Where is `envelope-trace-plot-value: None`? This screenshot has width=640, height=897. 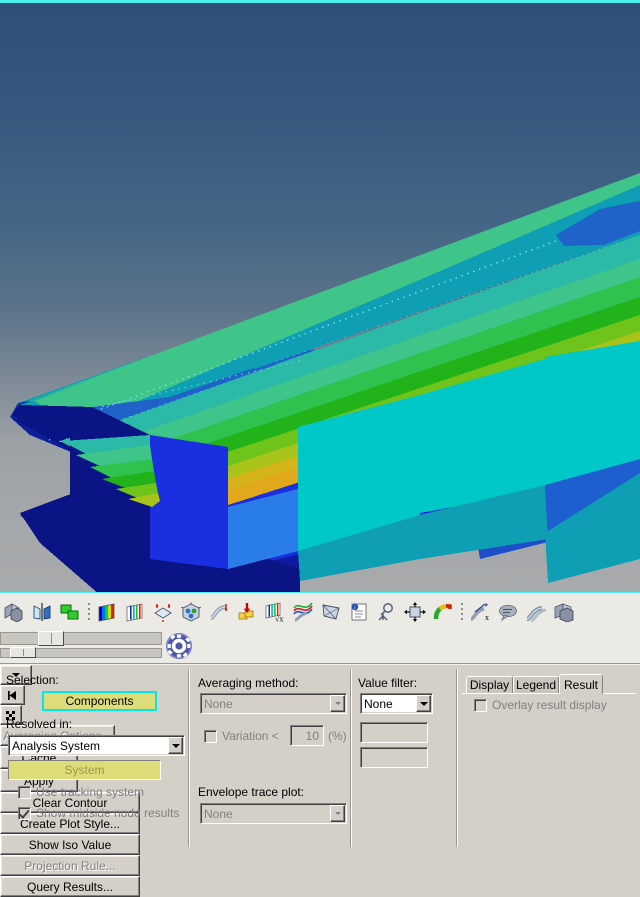
envelope-trace-plot-value: None is located at coordinates (218, 813).